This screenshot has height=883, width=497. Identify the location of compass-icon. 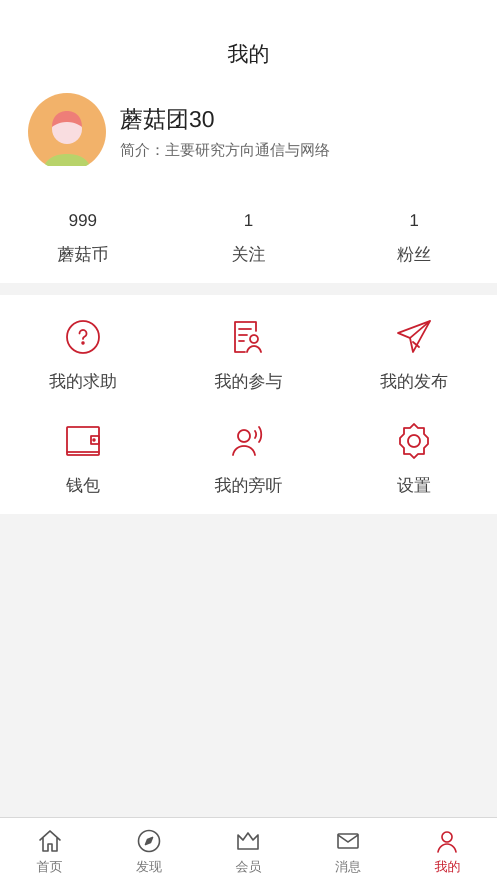
(149, 841).